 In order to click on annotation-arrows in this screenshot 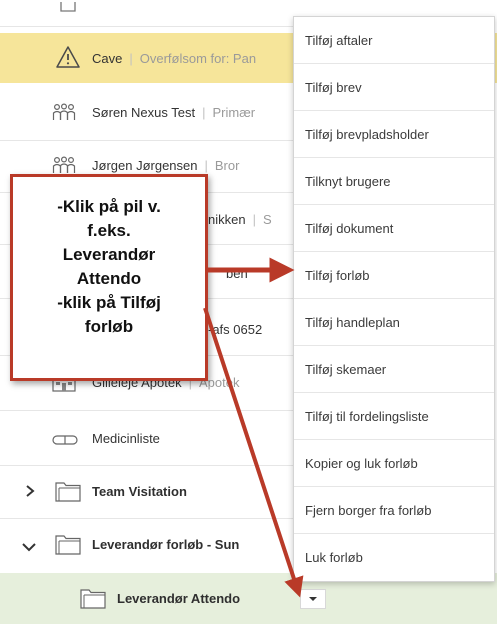, I will do `click(253, 427)`.